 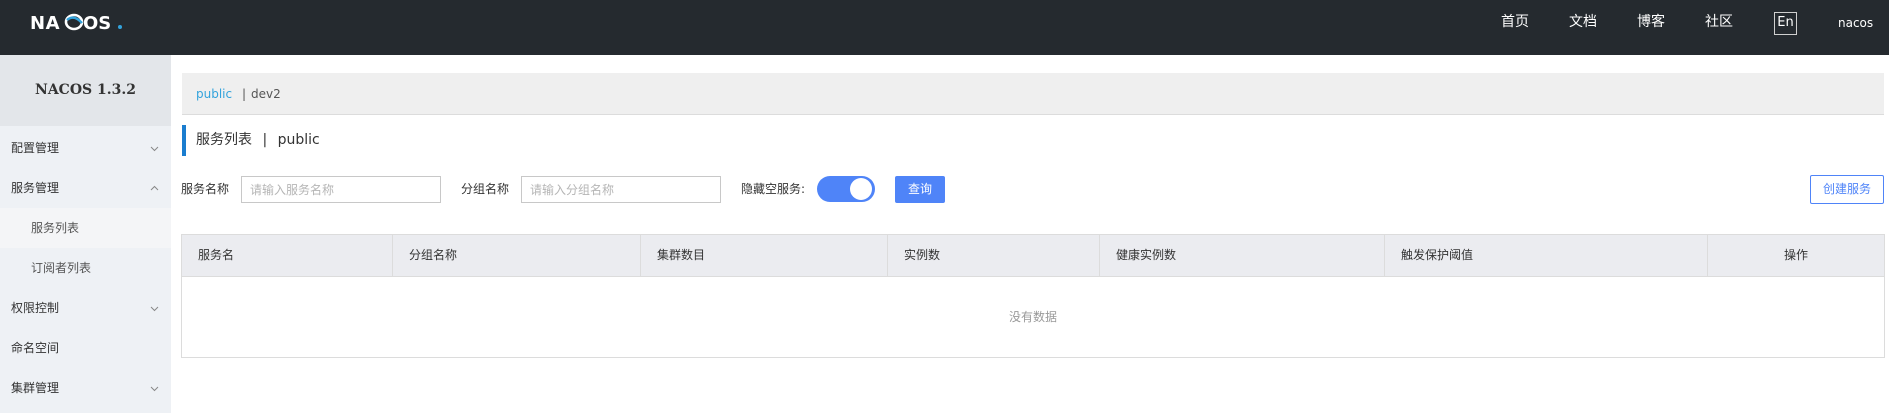 I want to click on nacos-logo: NA OS, so click(x=80, y=22).